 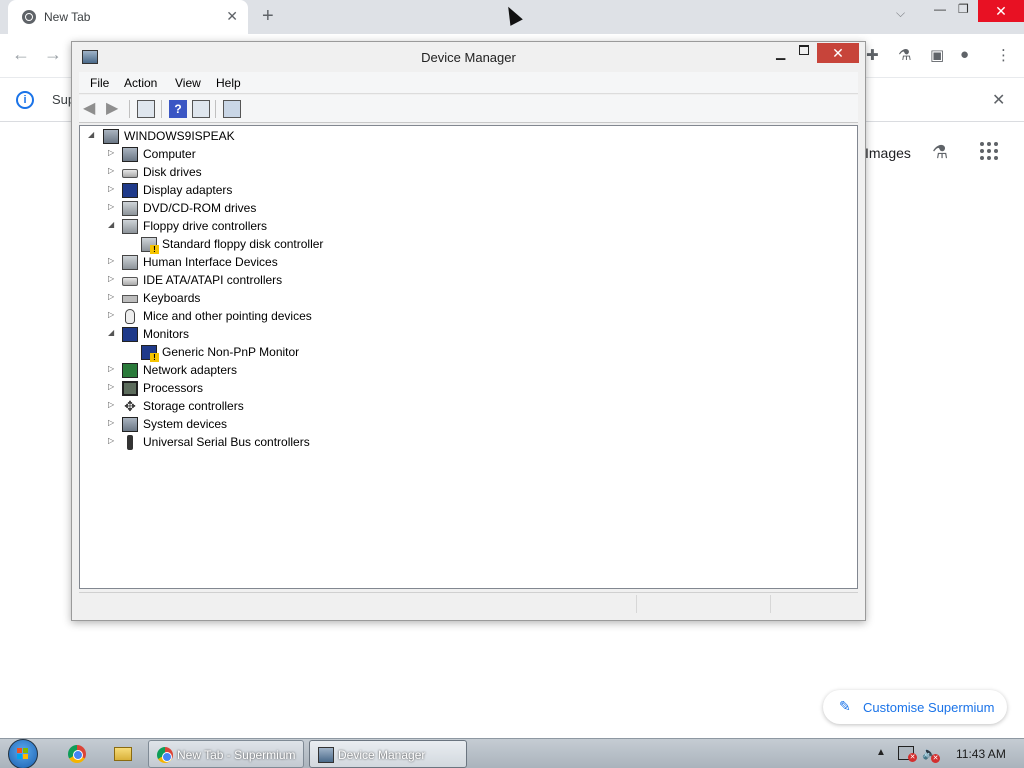 I want to click on forward-arrow-icon: ▶, so click(x=115, y=109).